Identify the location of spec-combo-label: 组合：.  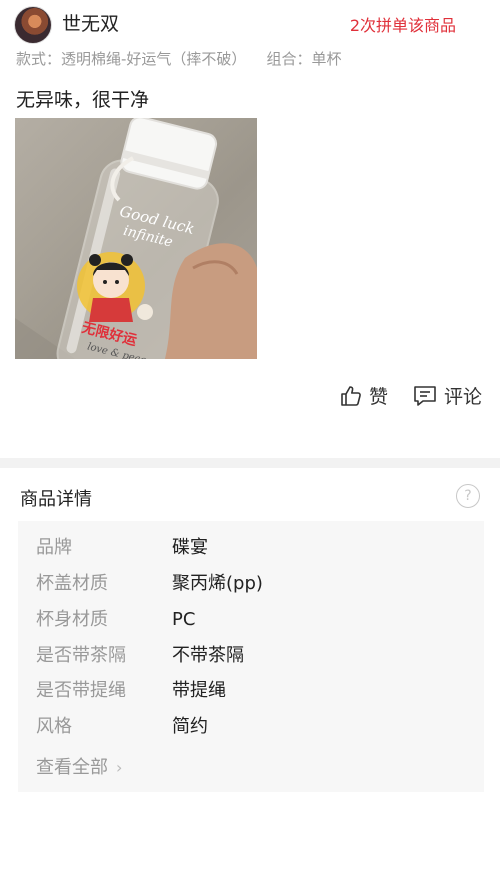
(289, 59).